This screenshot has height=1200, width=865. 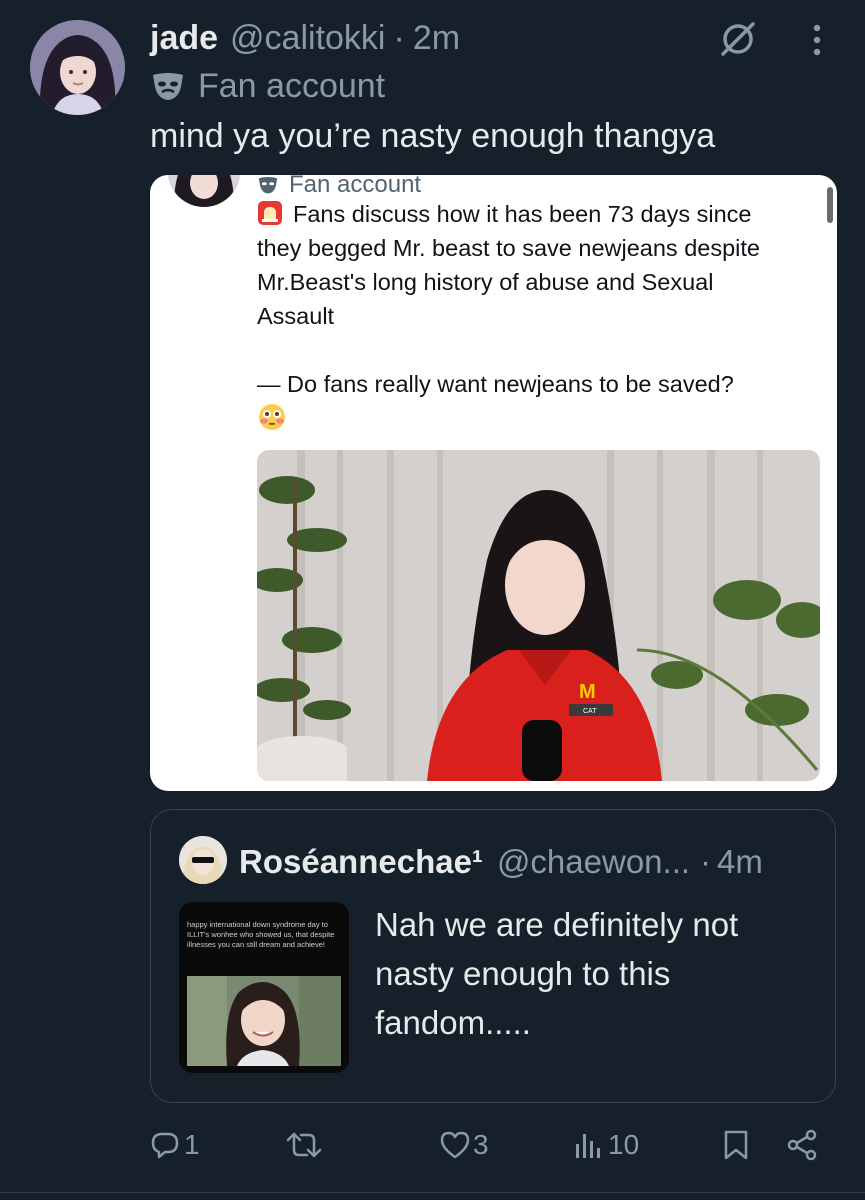 What do you see at coordinates (165, 1145) in the screenshot?
I see `reply-icon` at bounding box center [165, 1145].